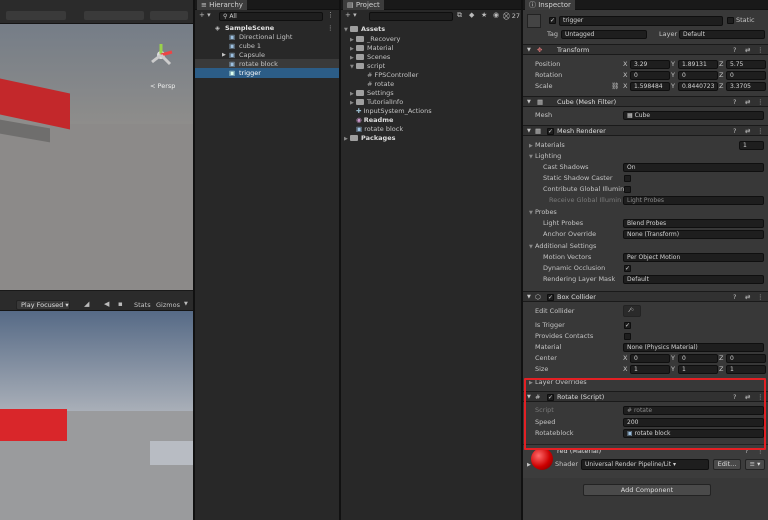 The width and height of the screenshot is (768, 520). Describe the element at coordinates (33, 425) in the screenshot. I see `red-block-game` at that location.